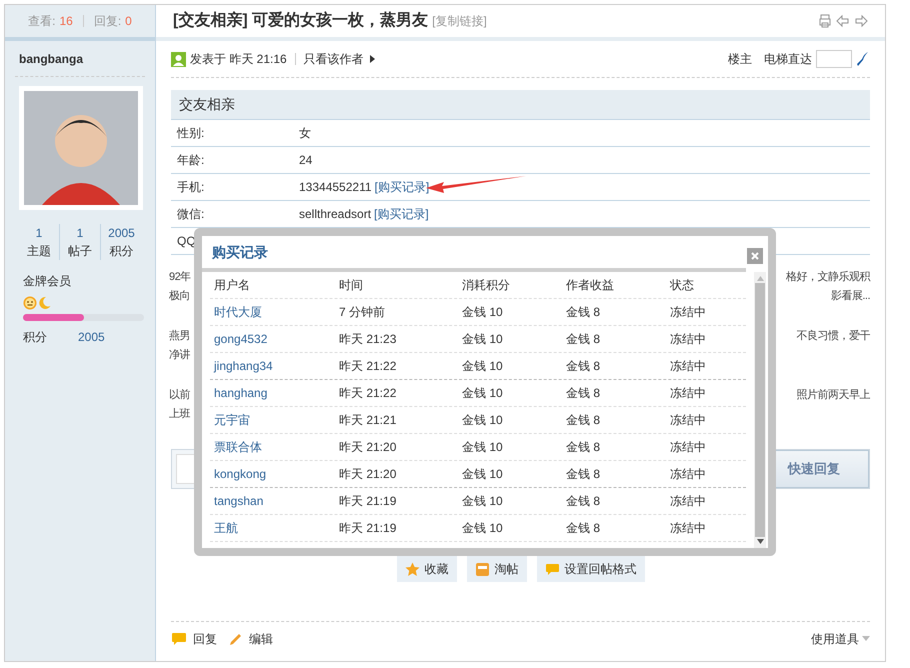  What do you see at coordinates (178, 59) in the screenshot?
I see `user-icon` at bounding box center [178, 59].